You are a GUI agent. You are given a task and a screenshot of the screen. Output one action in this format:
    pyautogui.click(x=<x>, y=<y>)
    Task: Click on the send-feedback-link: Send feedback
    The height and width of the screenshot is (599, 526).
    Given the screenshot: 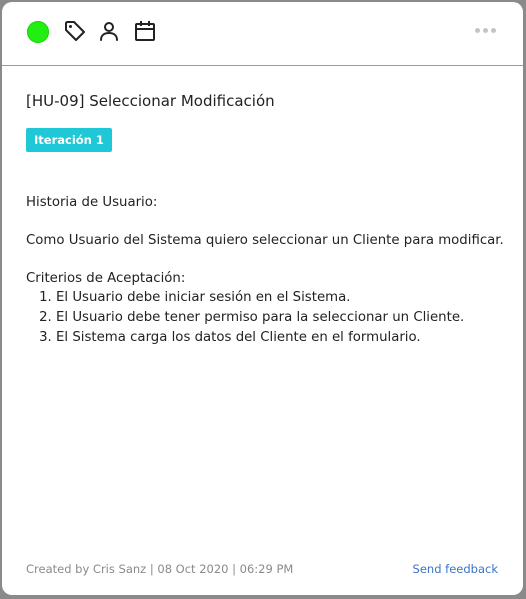 What is the action you would take?
    pyautogui.click(x=455, y=569)
    